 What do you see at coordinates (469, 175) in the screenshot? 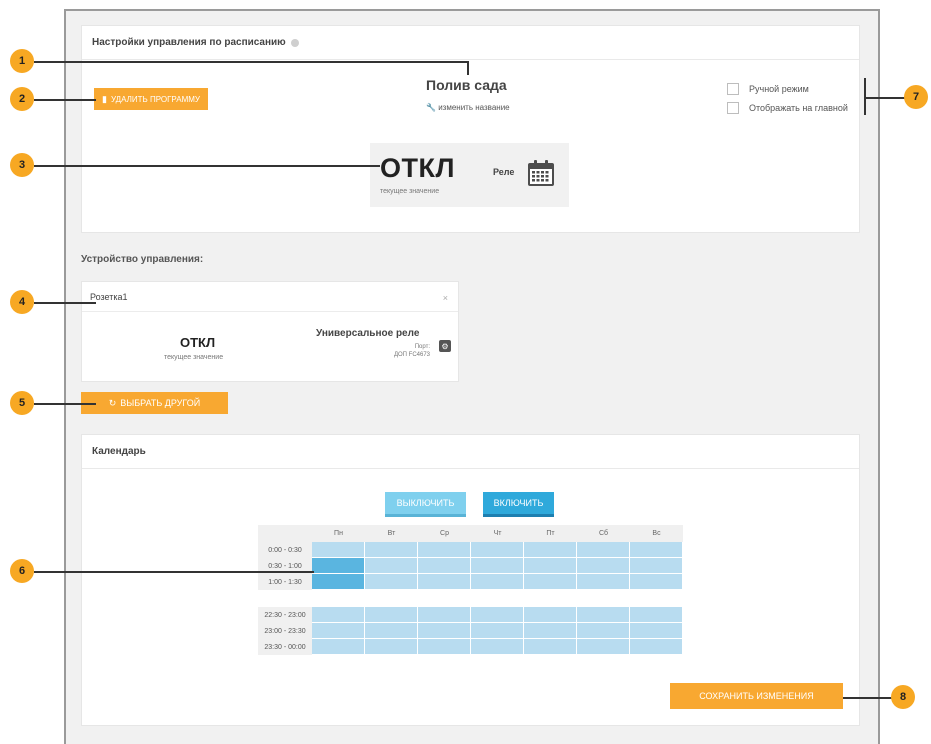
I see `current-value-box: ОТКЛ текущее значение Реле` at bounding box center [469, 175].